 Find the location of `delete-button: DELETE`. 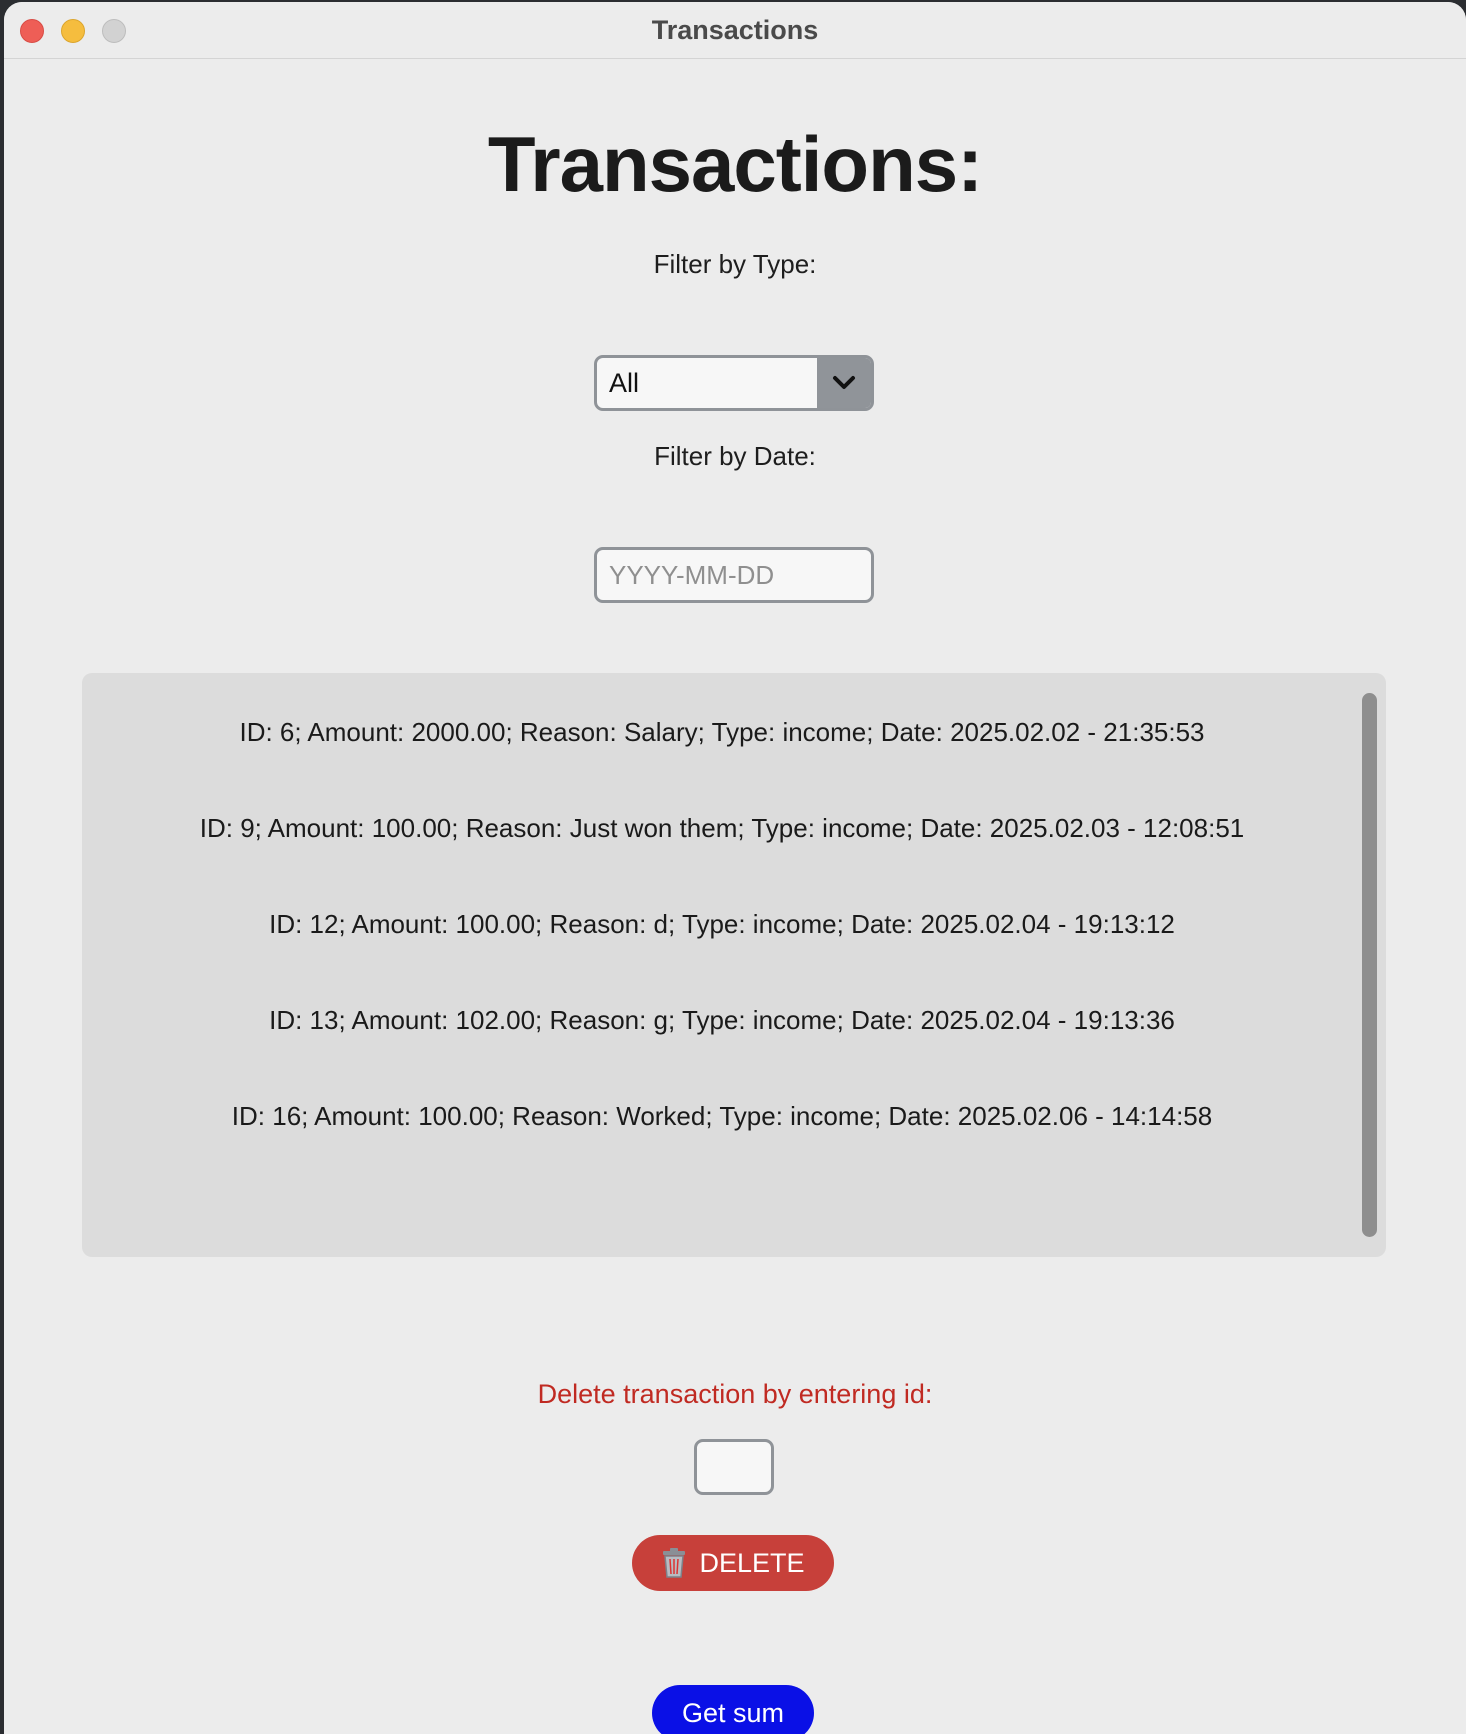

delete-button: DELETE is located at coordinates (733, 1563).